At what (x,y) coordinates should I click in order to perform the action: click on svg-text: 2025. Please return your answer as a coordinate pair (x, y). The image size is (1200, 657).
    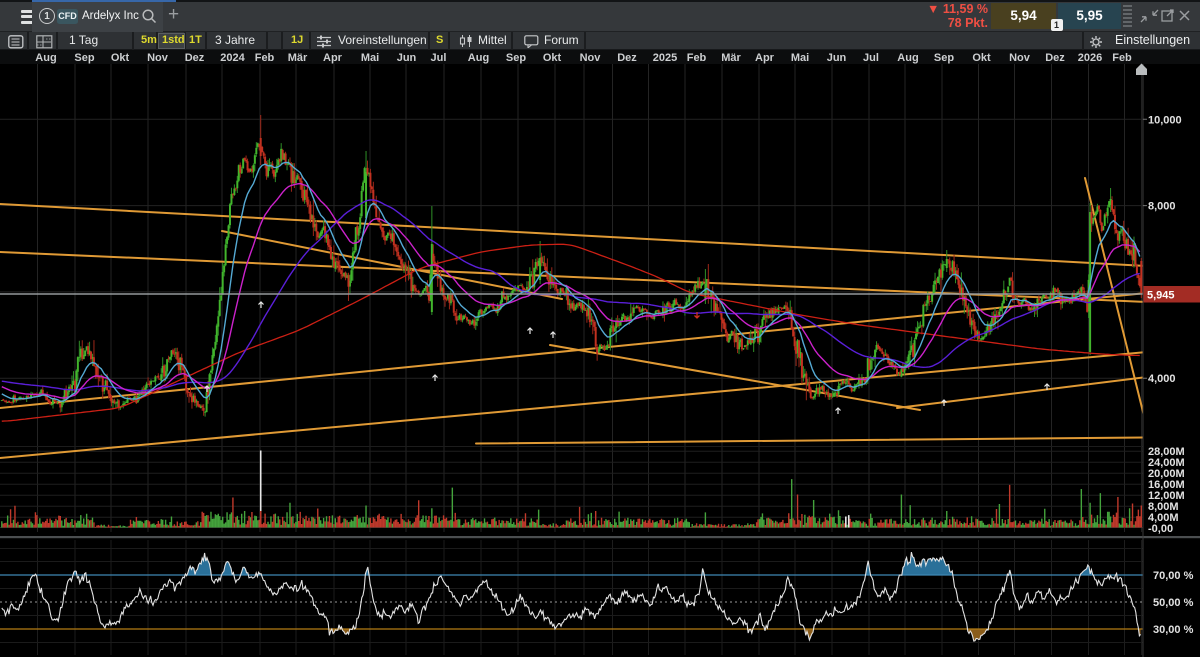
    Looking at the image, I should click on (665, 58).